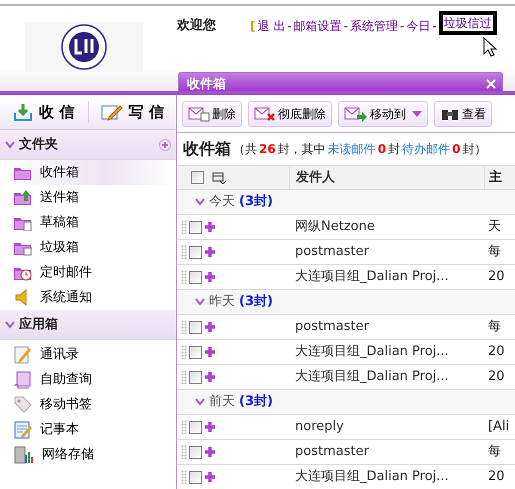 The width and height of the screenshot is (515, 489). What do you see at coordinates (494, 227) in the screenshot?
I see `subject-cell-text: 天` at bounding box center [494, 227].